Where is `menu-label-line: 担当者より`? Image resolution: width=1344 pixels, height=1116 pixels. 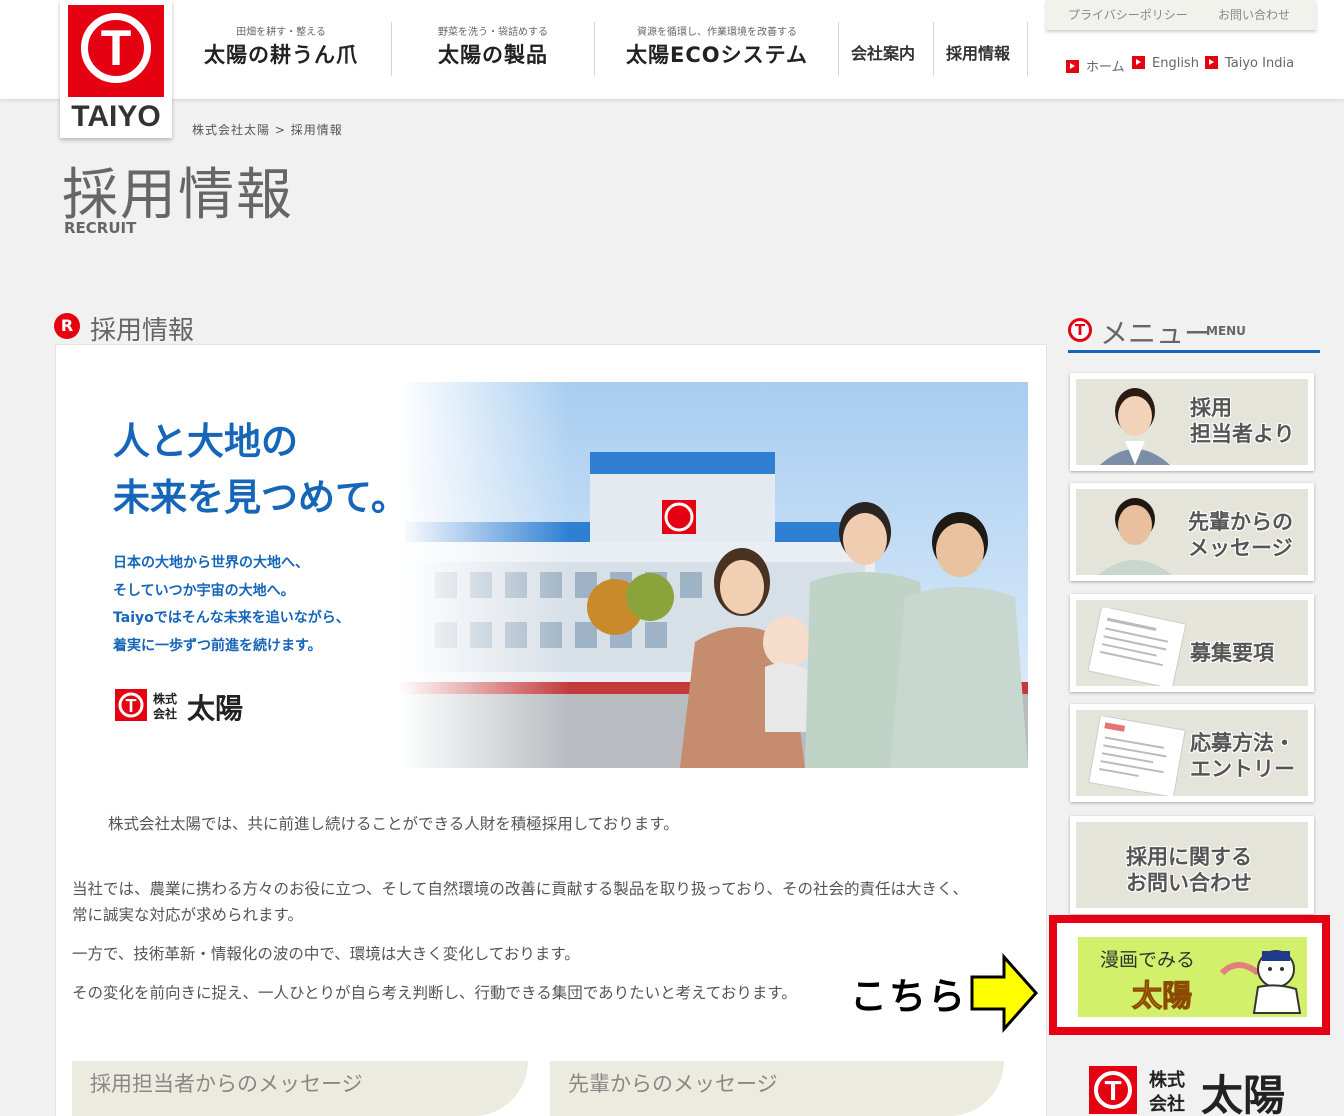 menu-label-line: 担当者より is located at coordinates (1242, 434).